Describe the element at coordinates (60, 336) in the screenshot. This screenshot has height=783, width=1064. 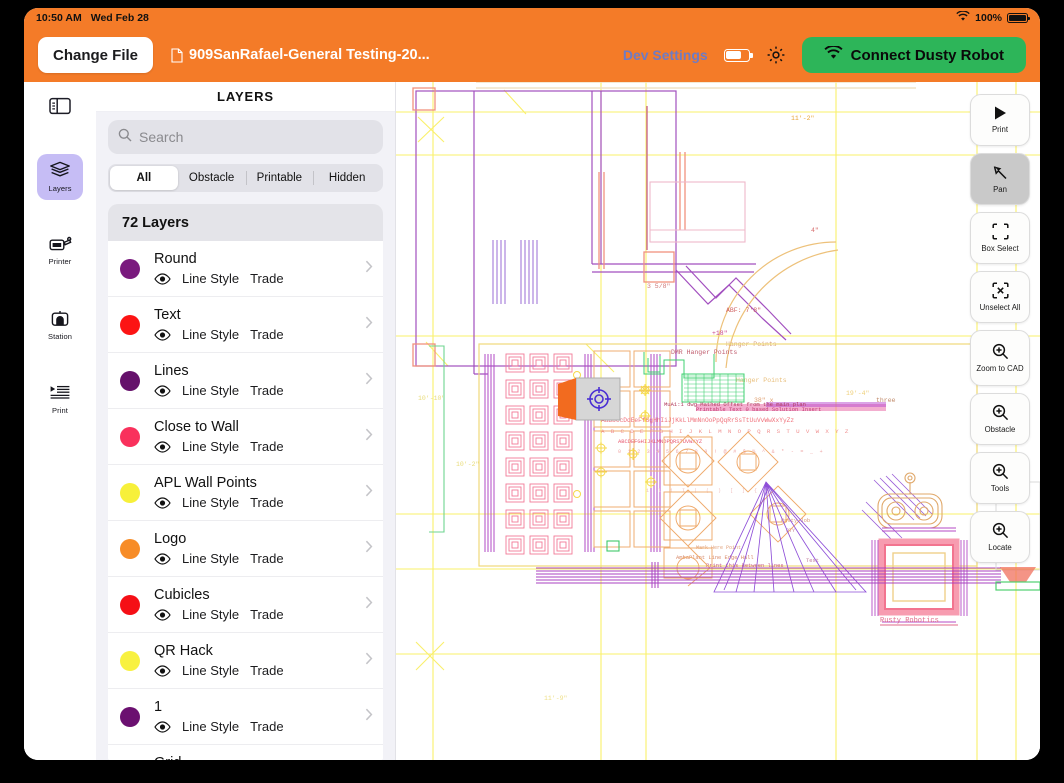
I see `sidebar-item-label: Station` at that location.